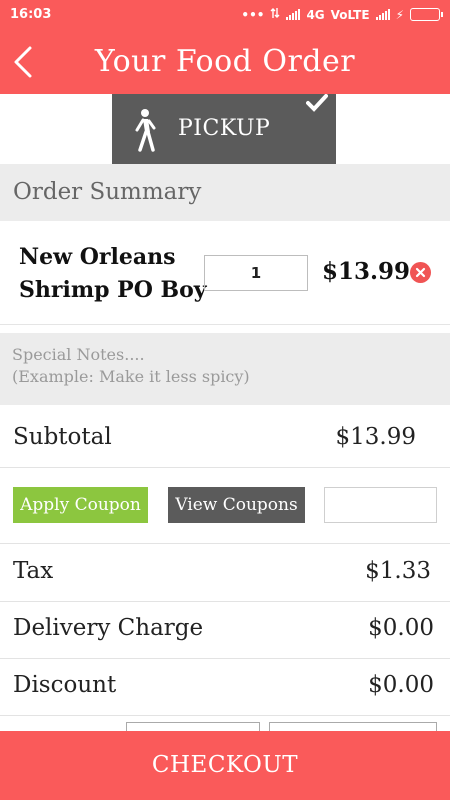  I want to click on carrier-label: VoLTE, so click(350, 14).